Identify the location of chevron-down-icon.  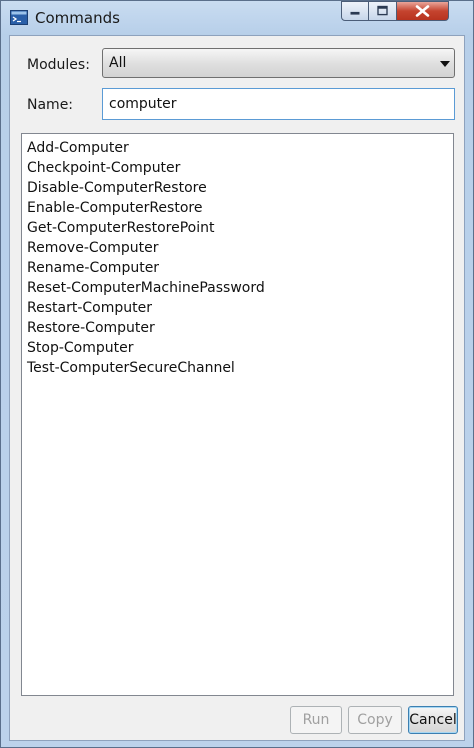
(445, 64).